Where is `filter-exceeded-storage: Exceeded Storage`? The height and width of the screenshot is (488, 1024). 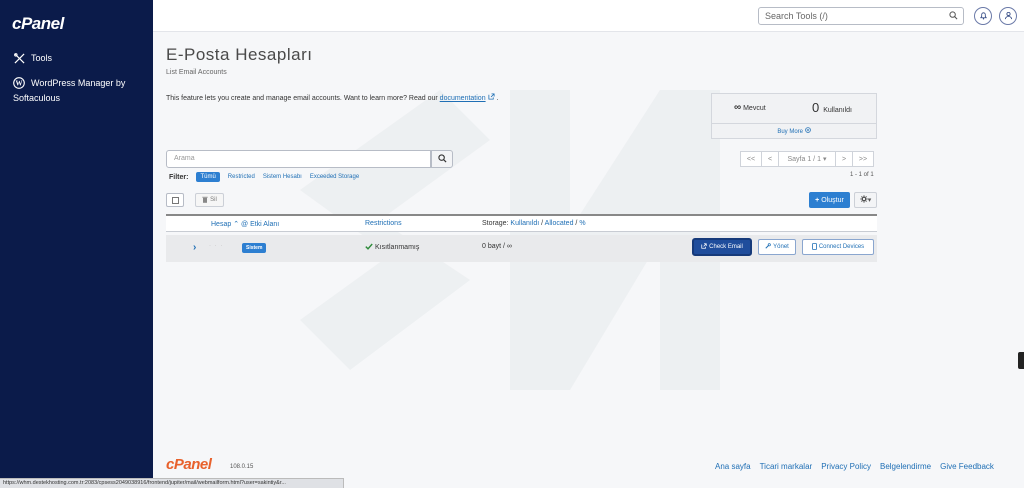
filter-exceeded-storage: Exceeded Storage is located at coordinates (334, 177).